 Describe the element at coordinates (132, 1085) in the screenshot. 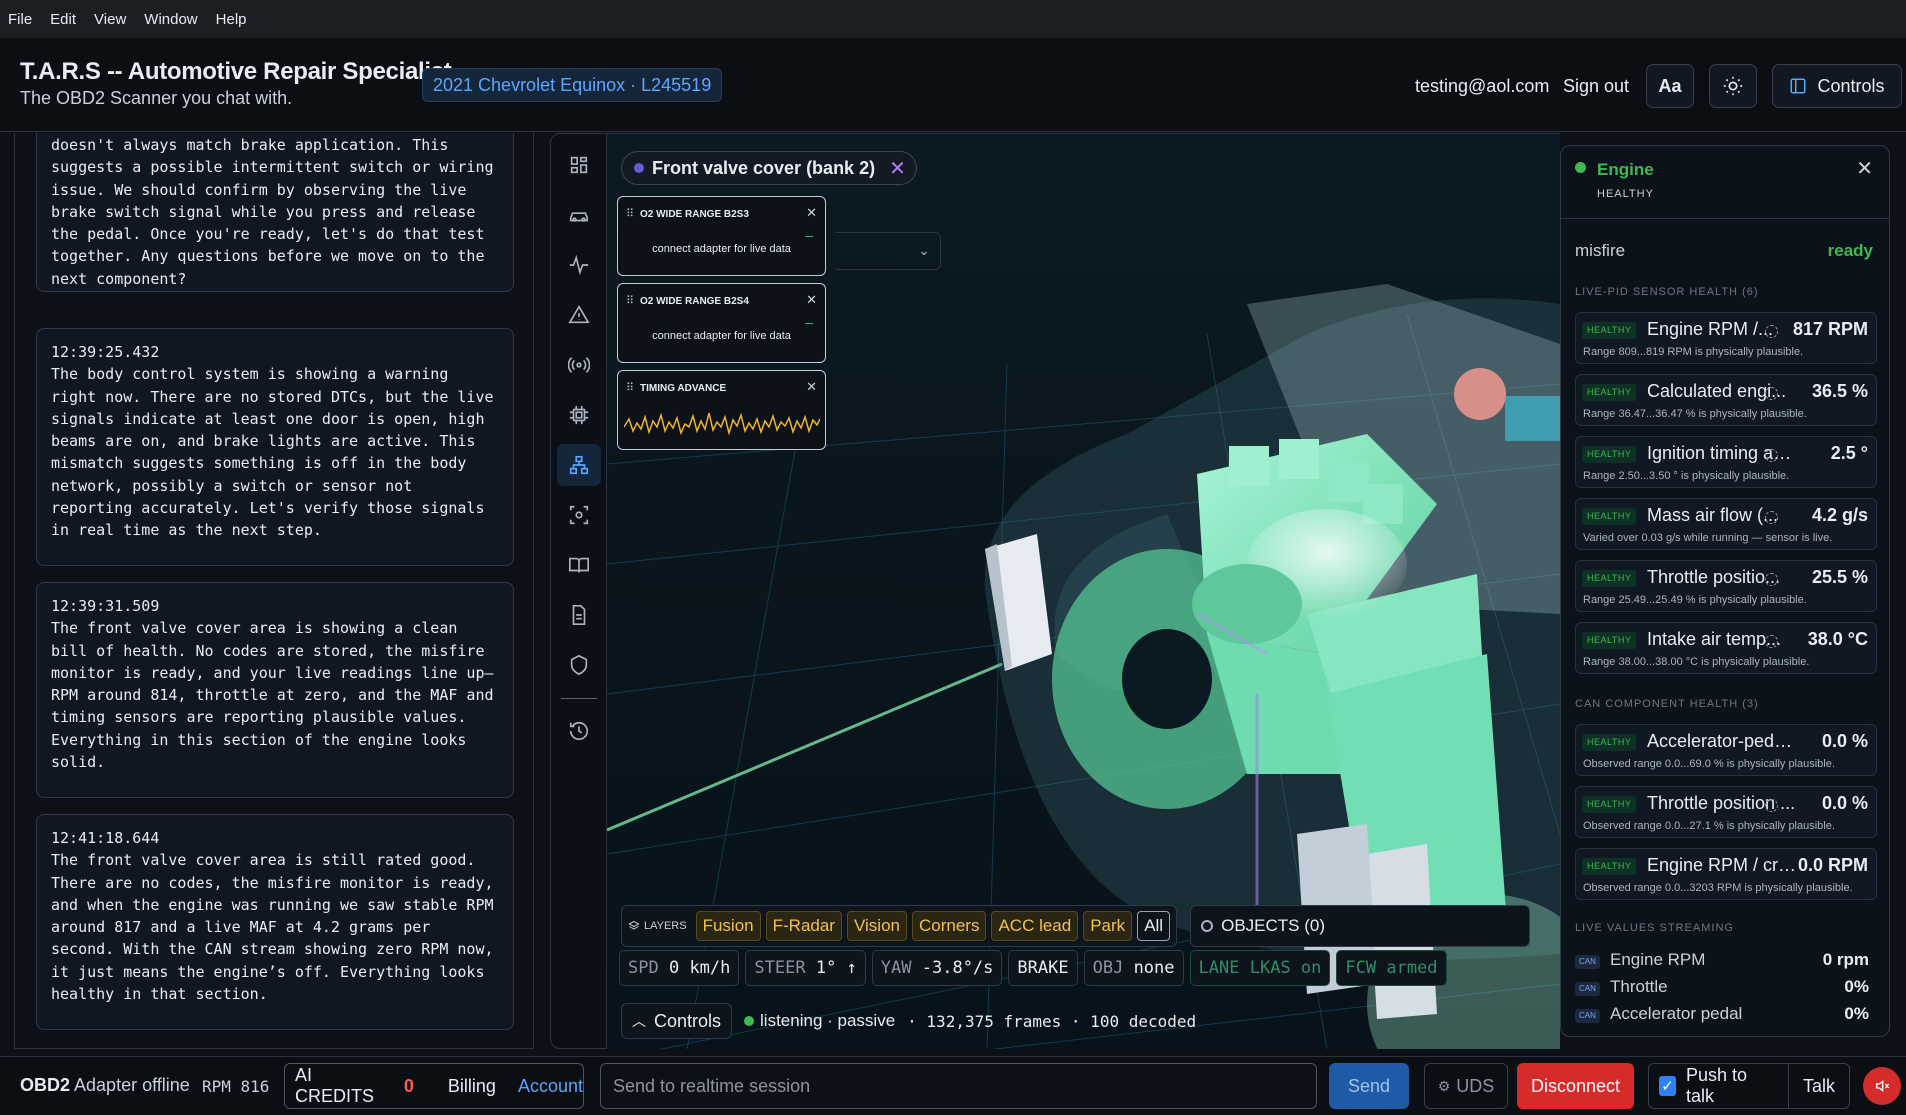

I see `adapter-offline-text: Adapter offline` at that location.